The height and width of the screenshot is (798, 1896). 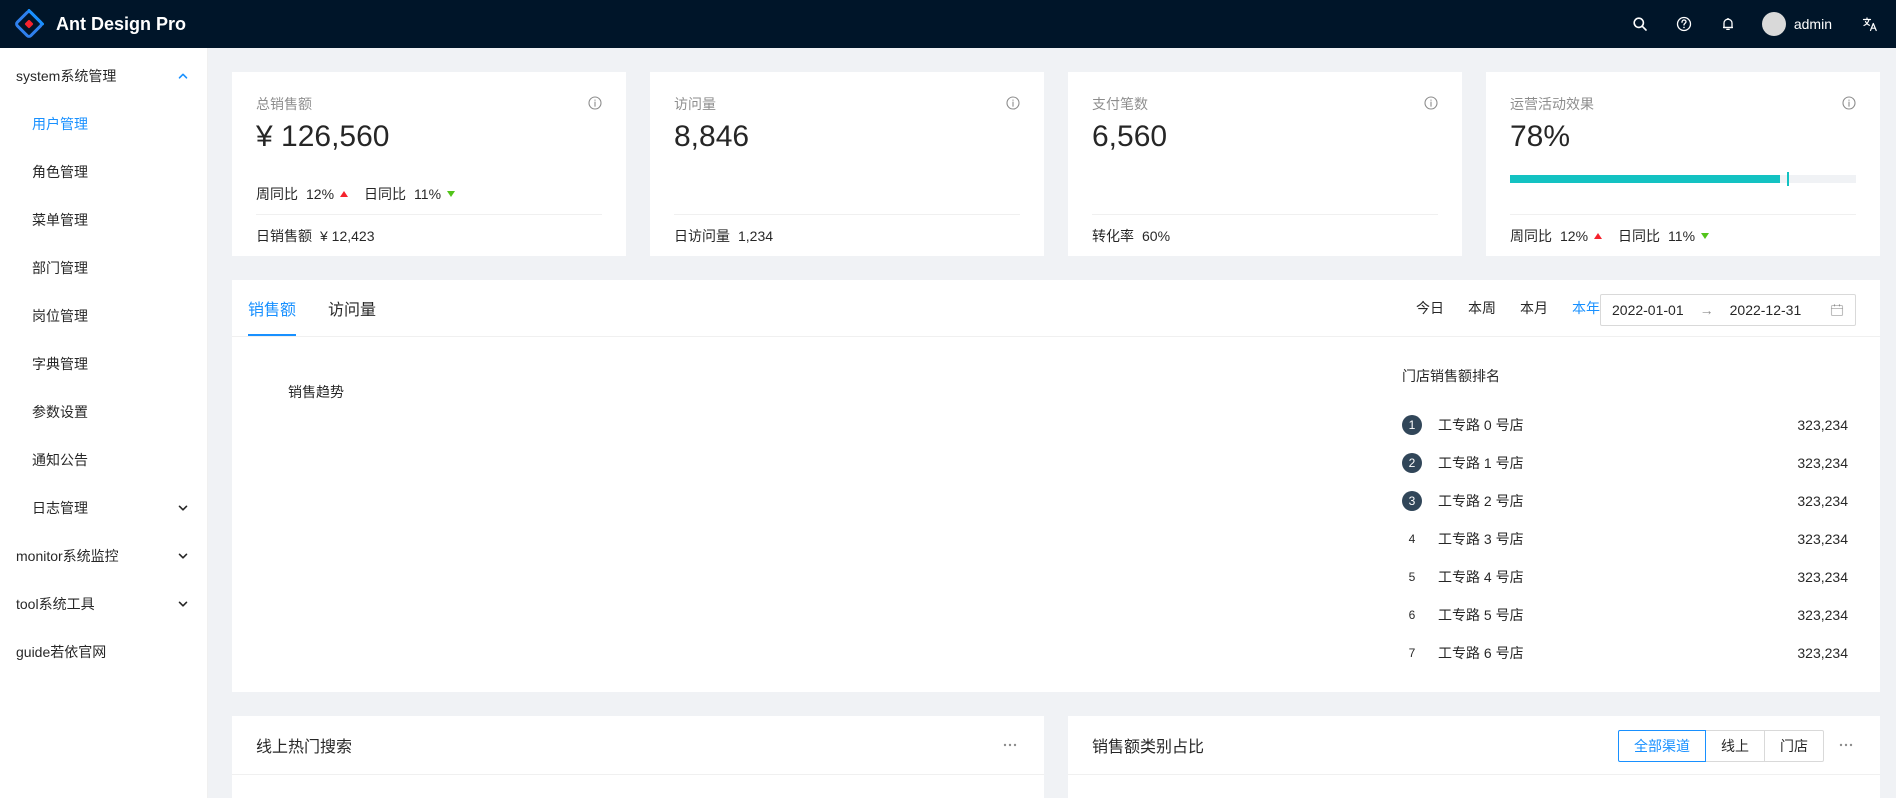 What do you see at coordinates (103, 604) in the screenshot?
I see `sidebar-item-tool: tool系统工具` at bounding box center [103, 604].